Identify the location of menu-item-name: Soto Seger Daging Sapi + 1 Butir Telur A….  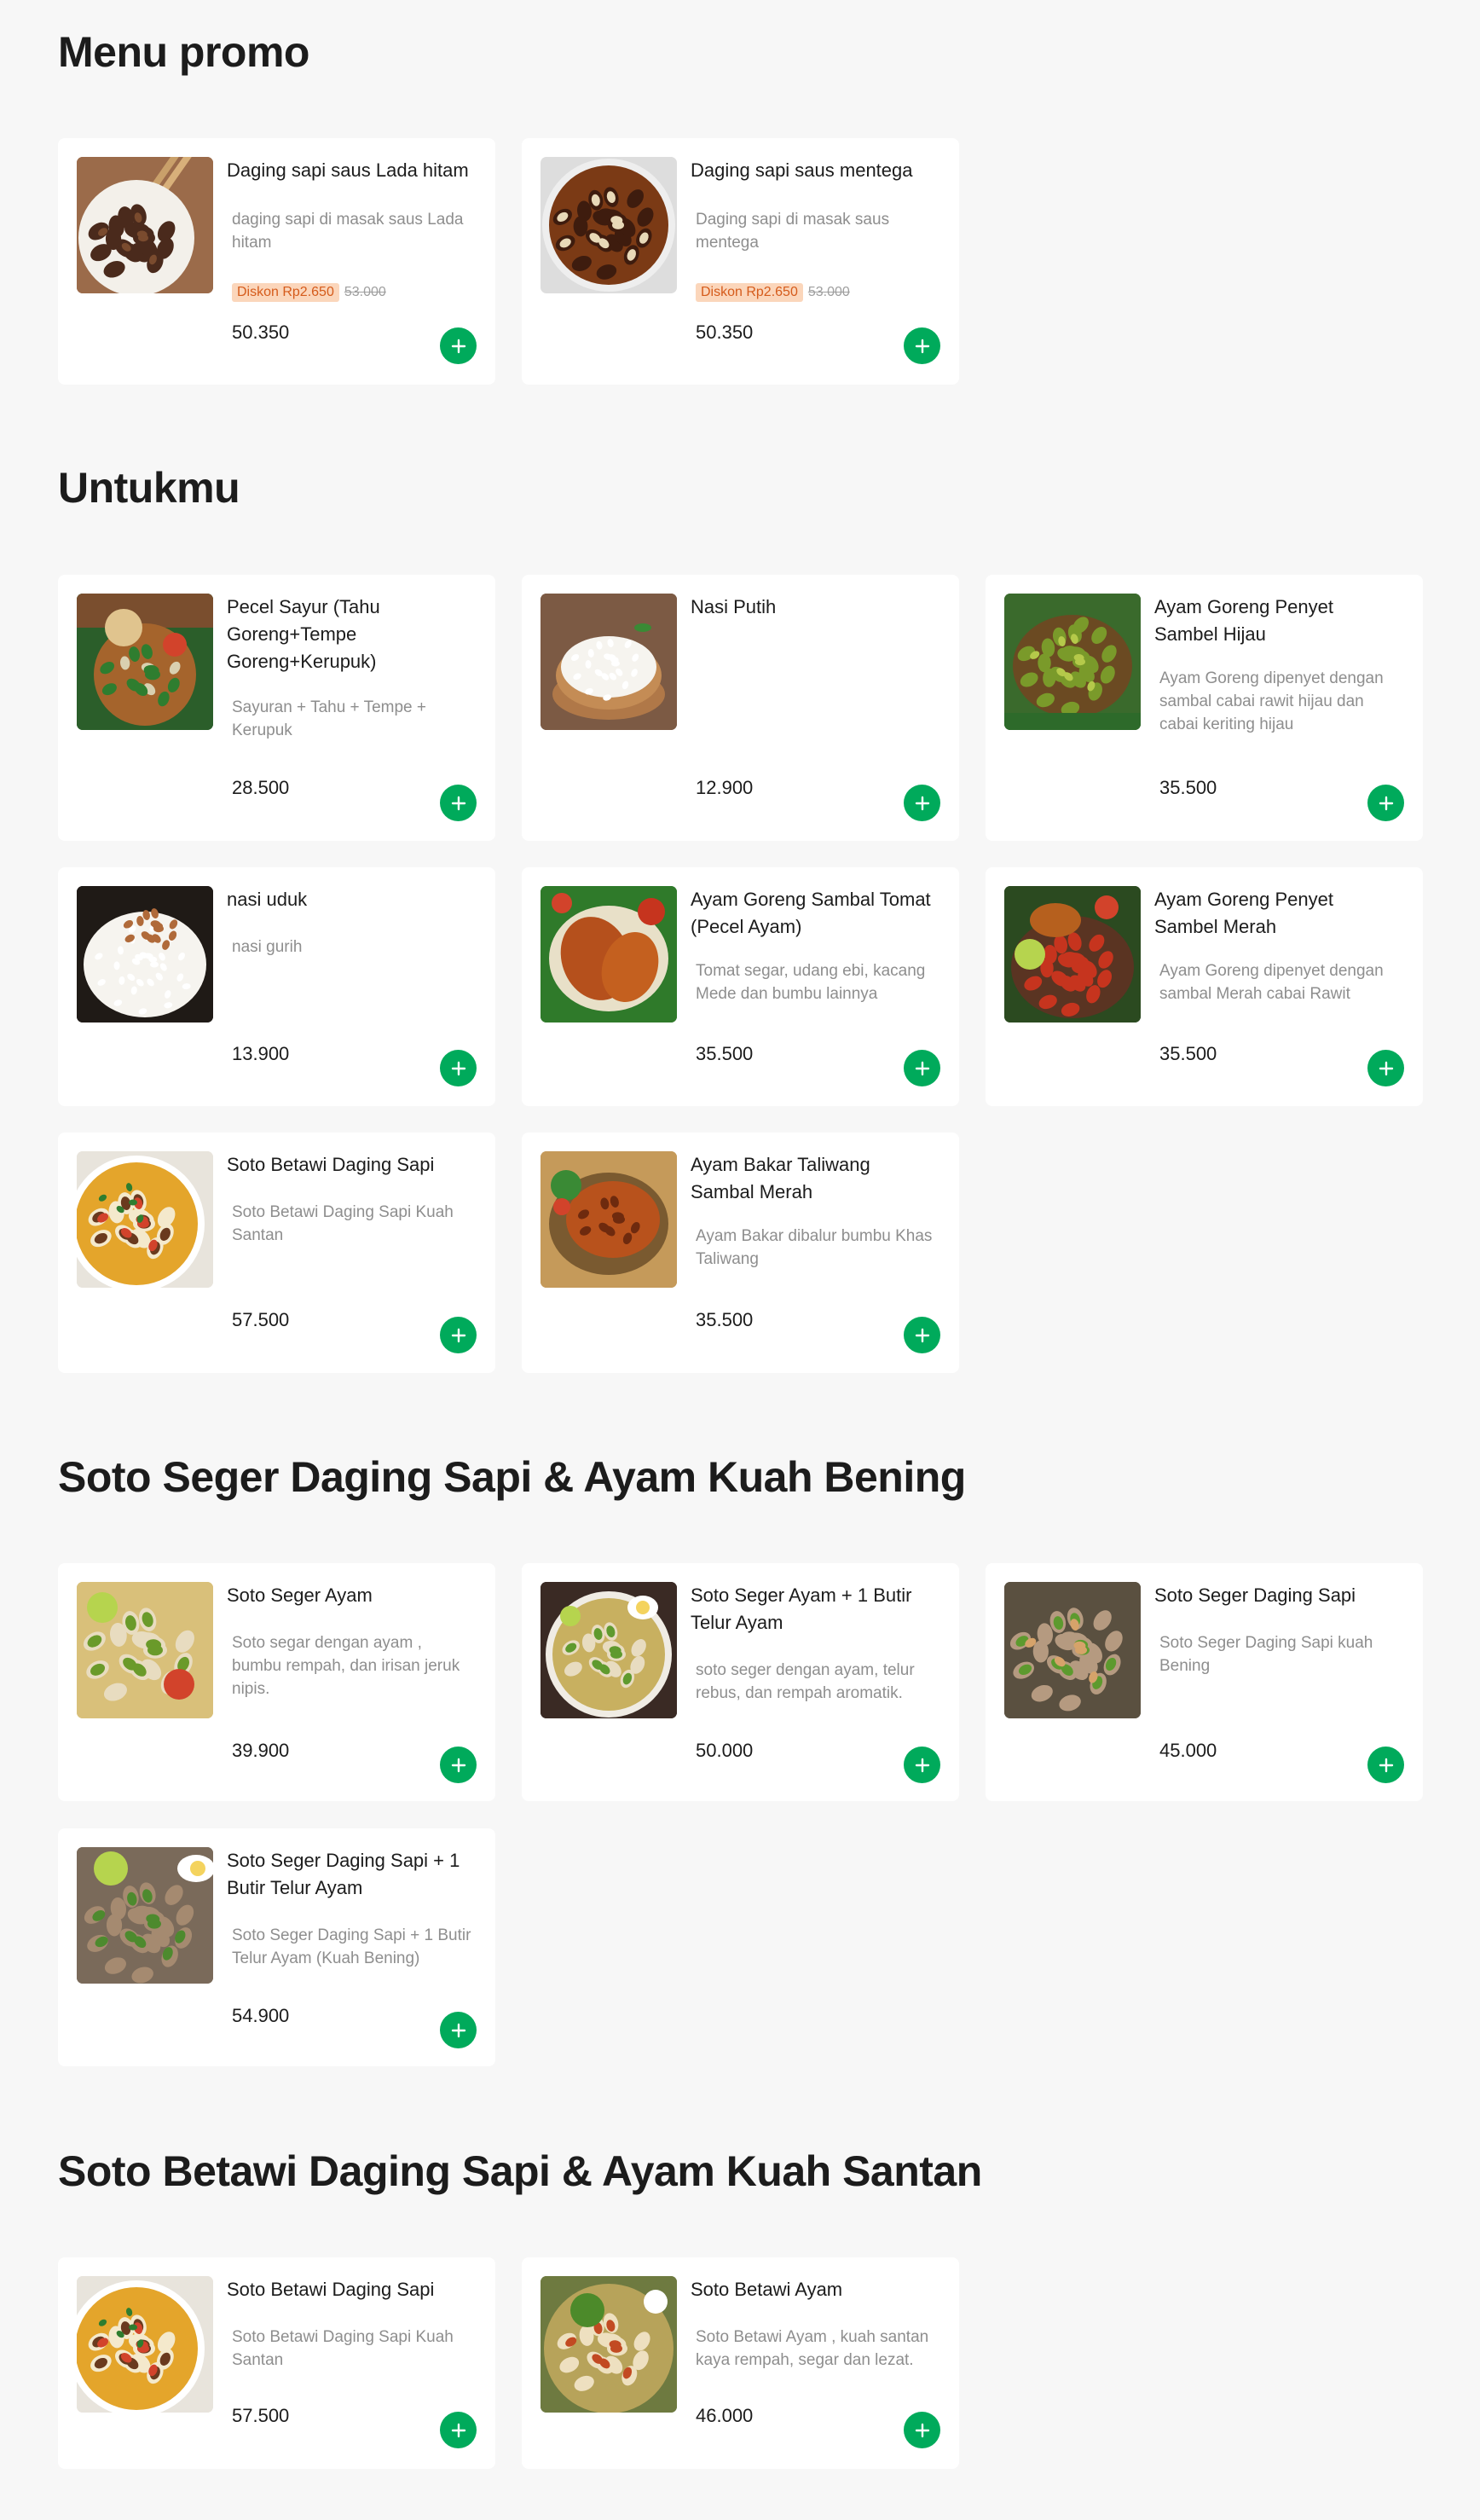
(350, 1875).